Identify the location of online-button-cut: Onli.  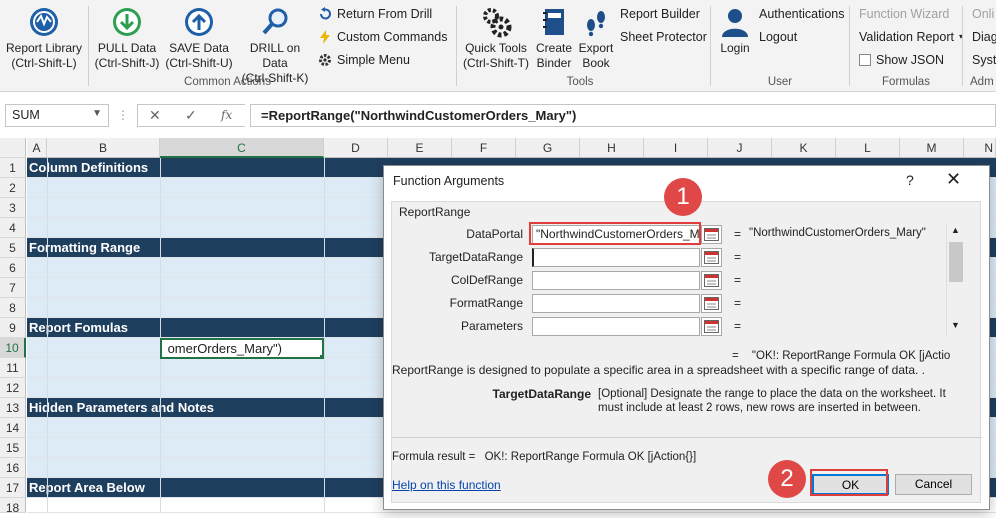
(983, 14).